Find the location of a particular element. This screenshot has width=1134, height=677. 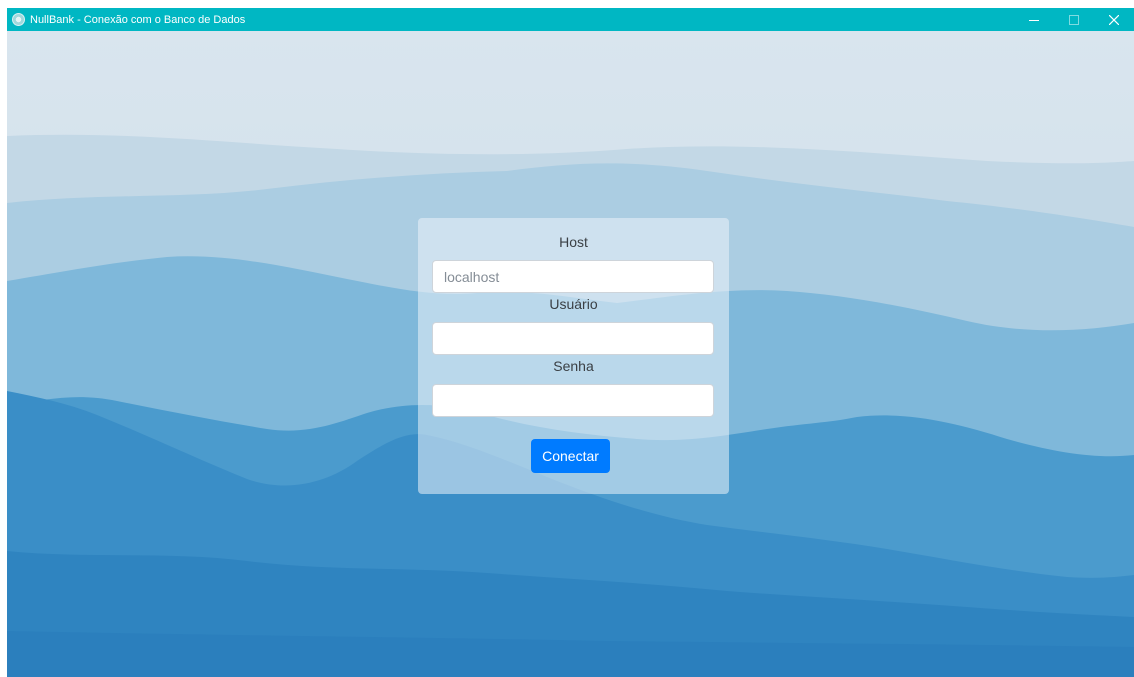

window-controls is located at coordinates (1074, 19).